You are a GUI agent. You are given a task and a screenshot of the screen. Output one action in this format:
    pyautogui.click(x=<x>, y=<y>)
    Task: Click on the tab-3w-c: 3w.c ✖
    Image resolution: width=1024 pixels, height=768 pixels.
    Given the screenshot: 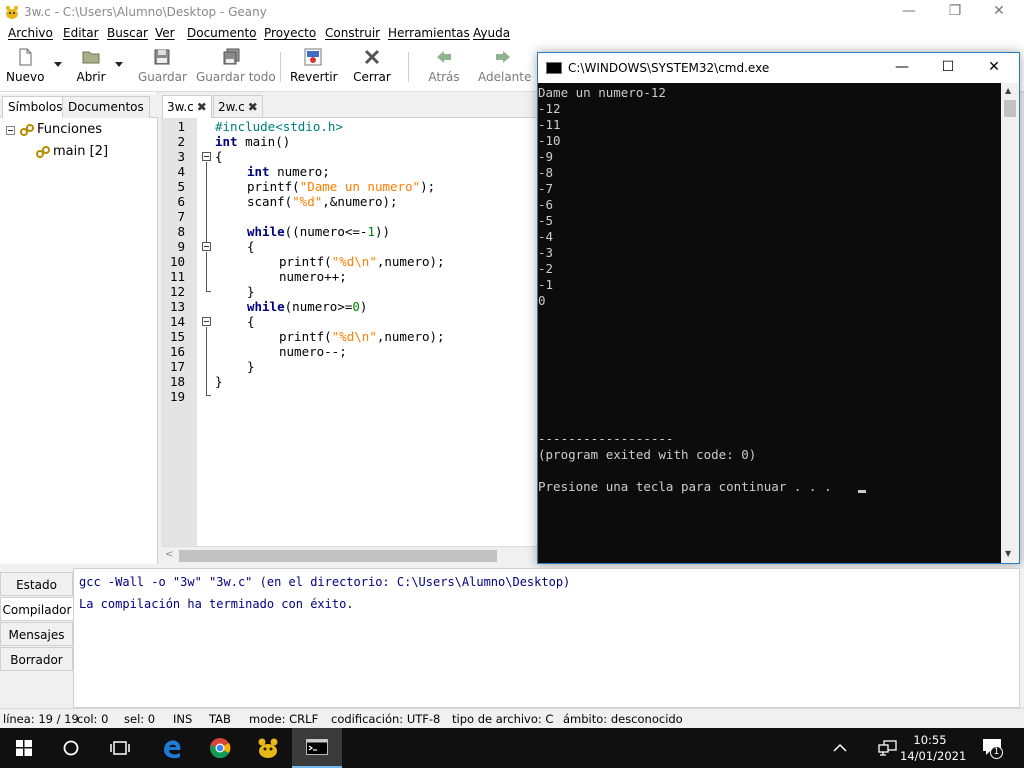 What is the action you would take?
    pyautogui.click(x=187, y=106)
    